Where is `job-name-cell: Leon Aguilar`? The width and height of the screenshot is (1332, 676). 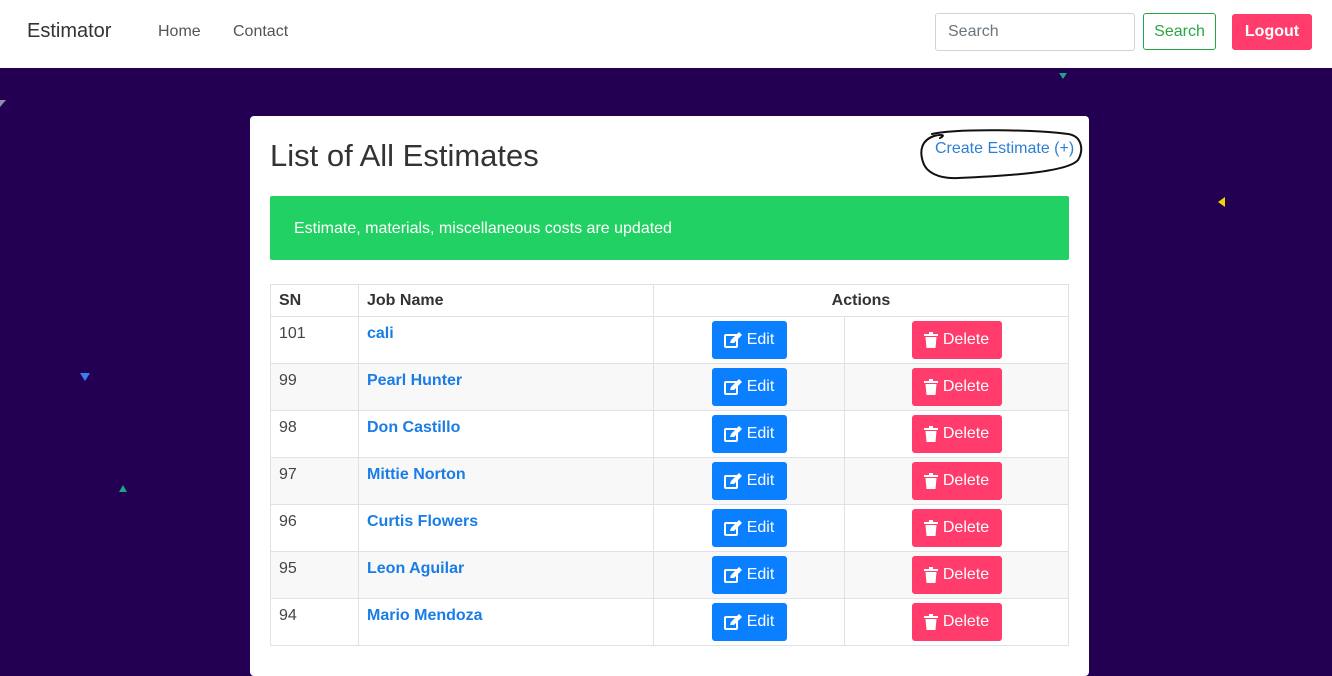
job-name-cell: Leon Aguilar is located at coordinates (506, 575).